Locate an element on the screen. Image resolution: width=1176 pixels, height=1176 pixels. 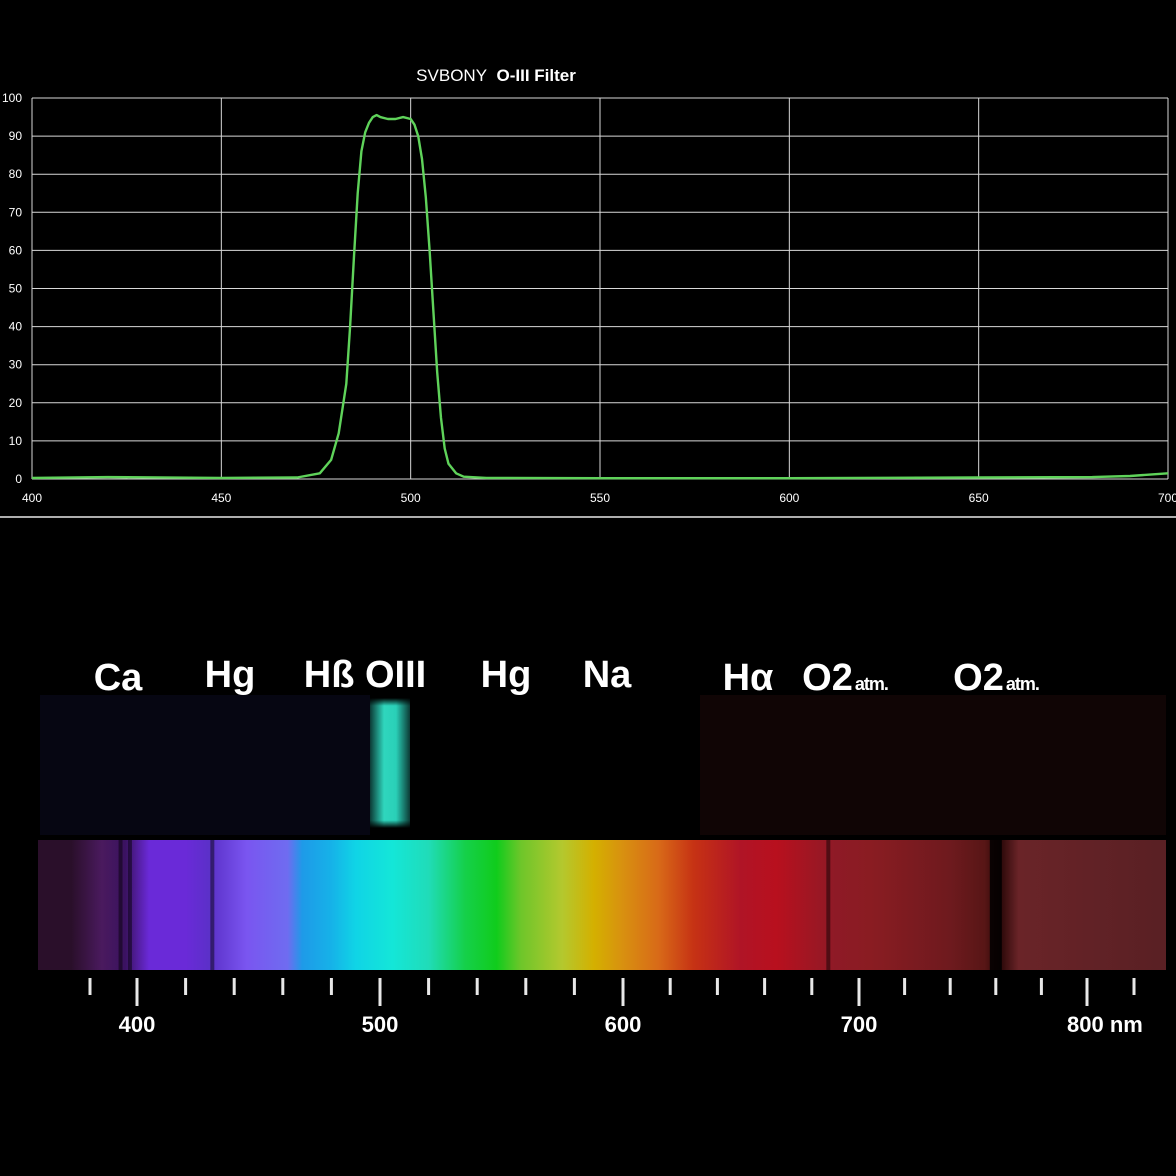
element-label: Na is located at coordinates (607, 675).